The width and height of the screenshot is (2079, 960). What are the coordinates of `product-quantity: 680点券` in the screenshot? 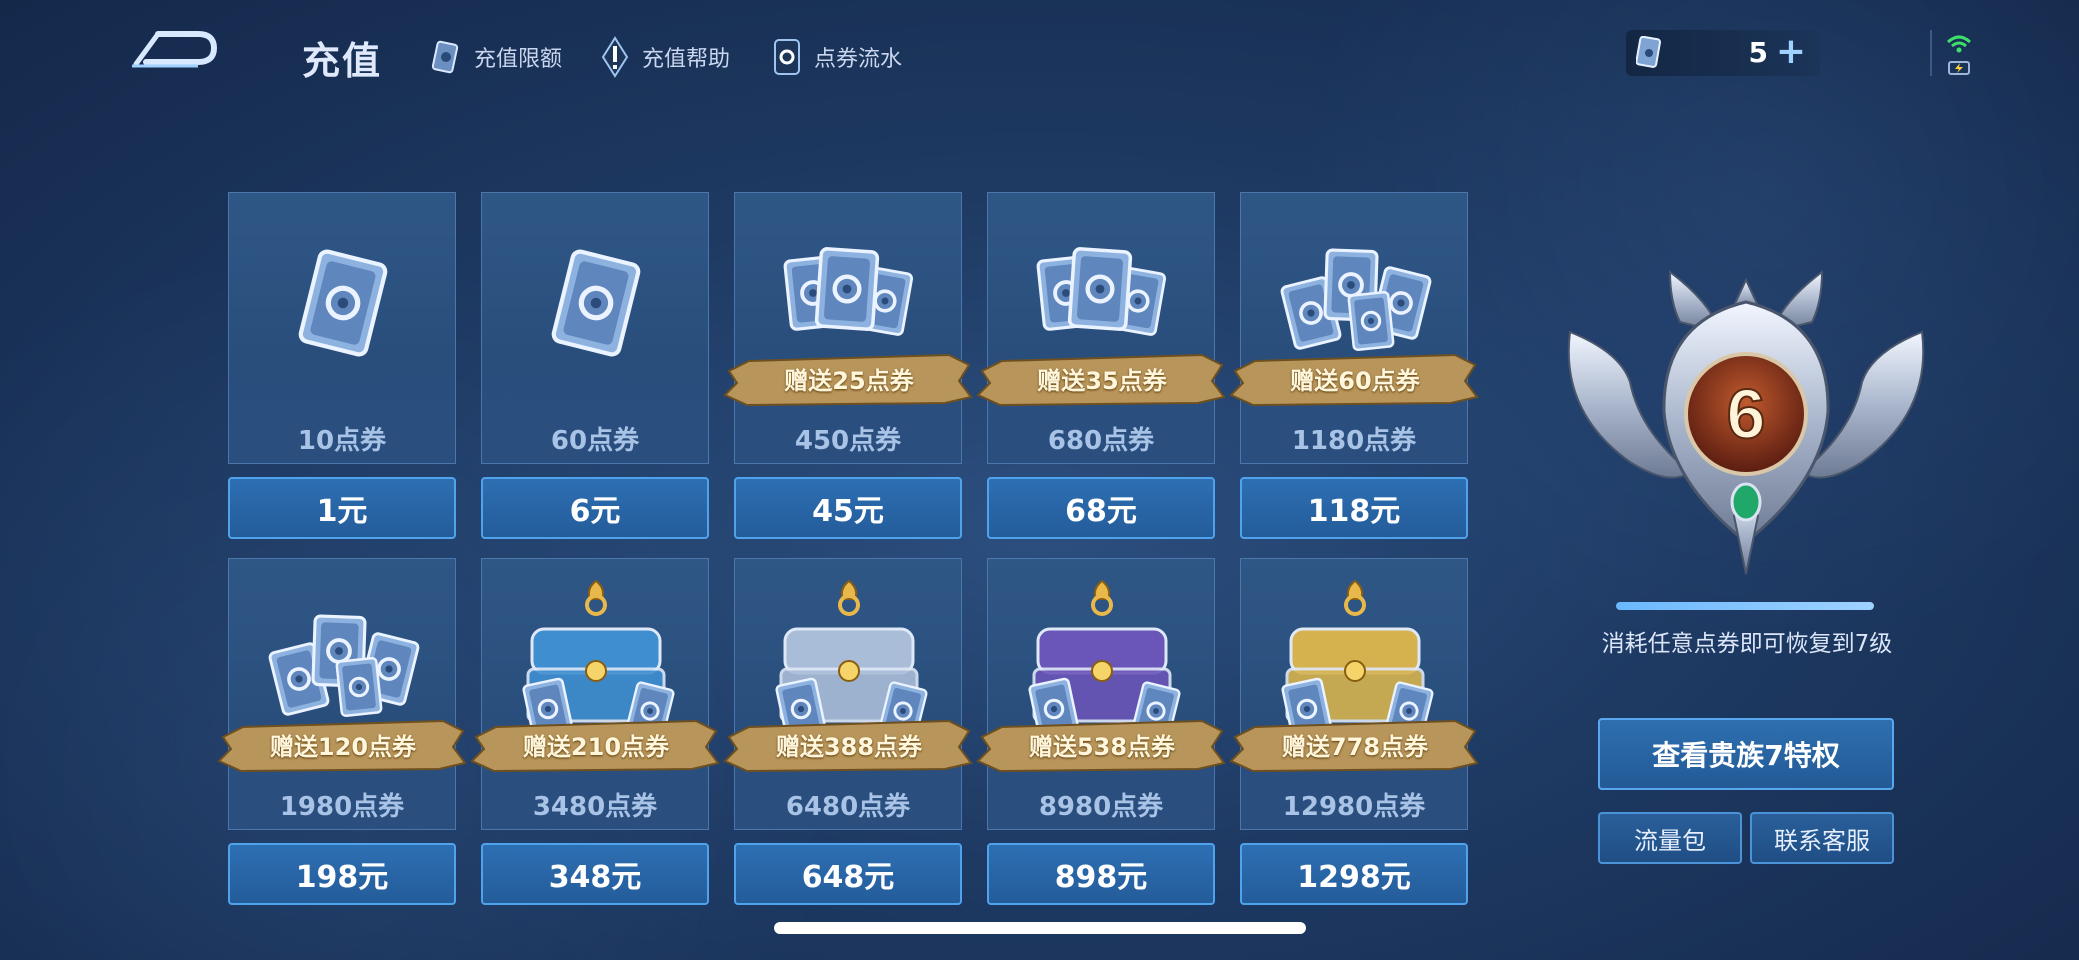 It's located at (1101, 441).